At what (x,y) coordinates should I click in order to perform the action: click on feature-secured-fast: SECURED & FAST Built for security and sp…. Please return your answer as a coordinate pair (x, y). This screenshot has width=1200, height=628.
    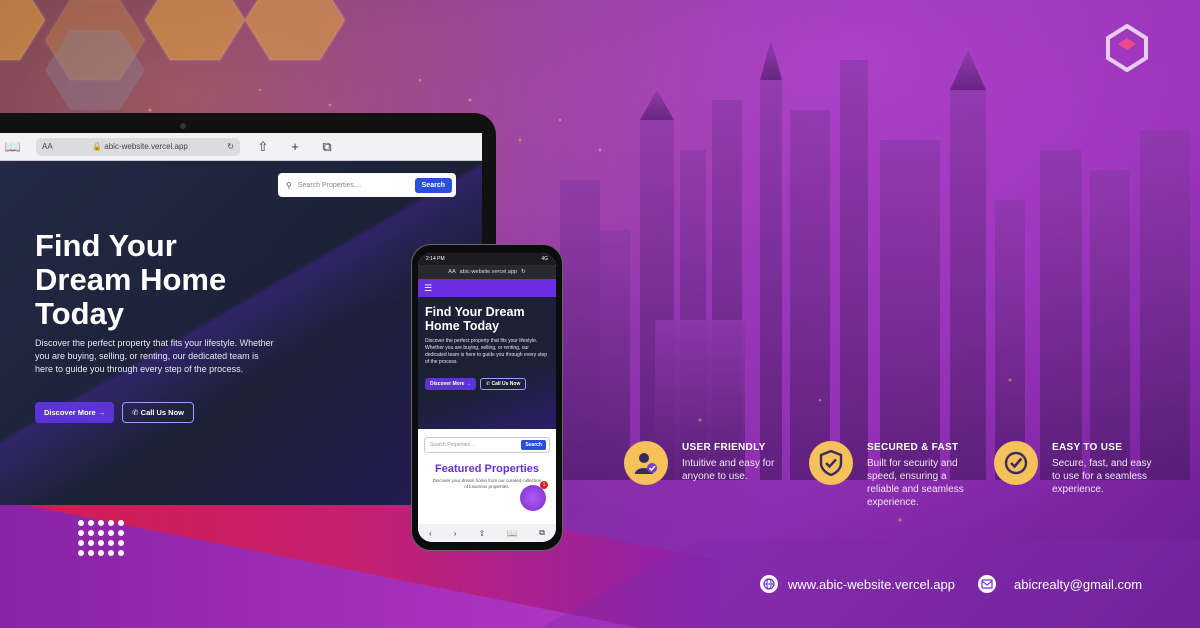
    Looking at the image, I should click on (891, 475).